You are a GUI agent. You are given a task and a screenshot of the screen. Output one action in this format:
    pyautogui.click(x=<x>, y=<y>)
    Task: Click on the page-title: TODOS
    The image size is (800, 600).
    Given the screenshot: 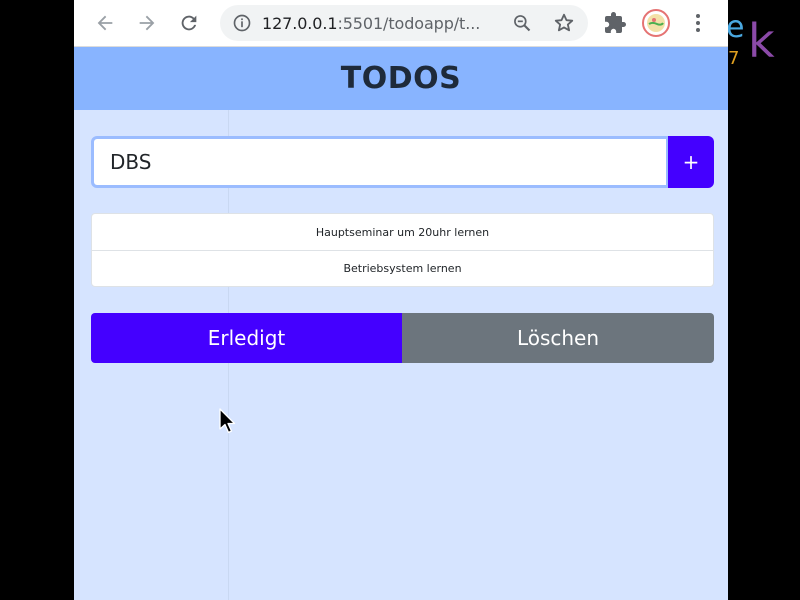 What is the action you would take?
    pyautogui.click(x=401, y=78)
    